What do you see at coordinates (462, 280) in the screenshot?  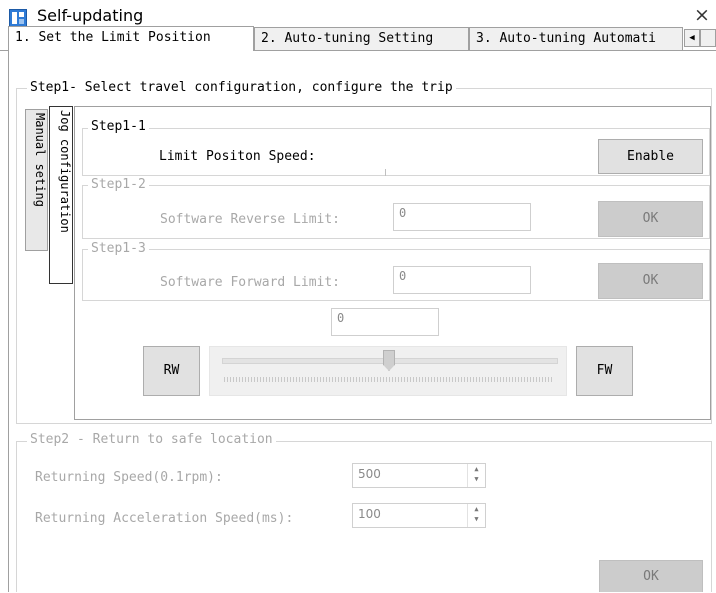 I see `software-forward-limit-input: 0` at bounding box center [462, 280].